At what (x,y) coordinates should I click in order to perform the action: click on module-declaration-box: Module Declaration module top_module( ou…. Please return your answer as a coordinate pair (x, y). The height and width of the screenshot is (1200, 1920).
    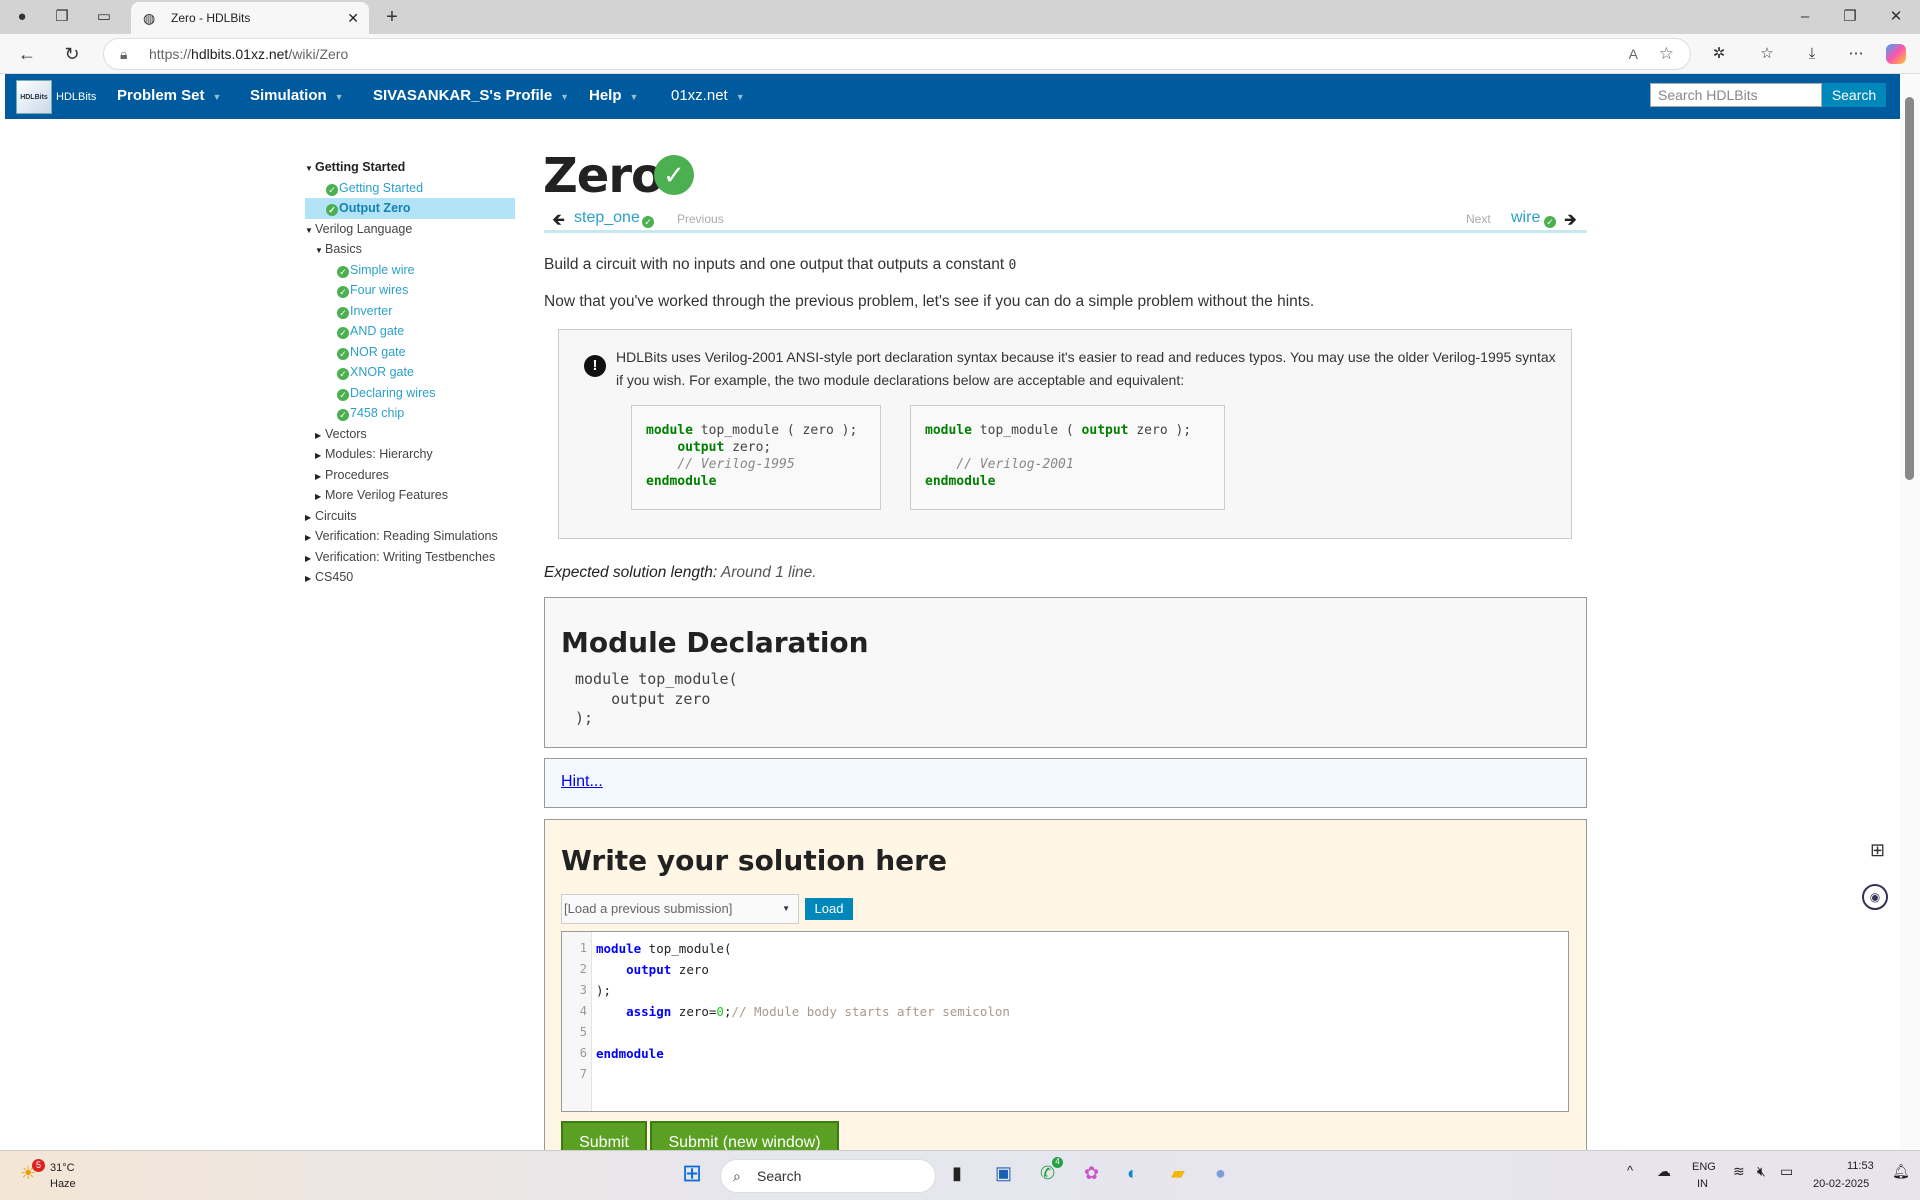
    Looking at the image, I should click on (1065, 672).